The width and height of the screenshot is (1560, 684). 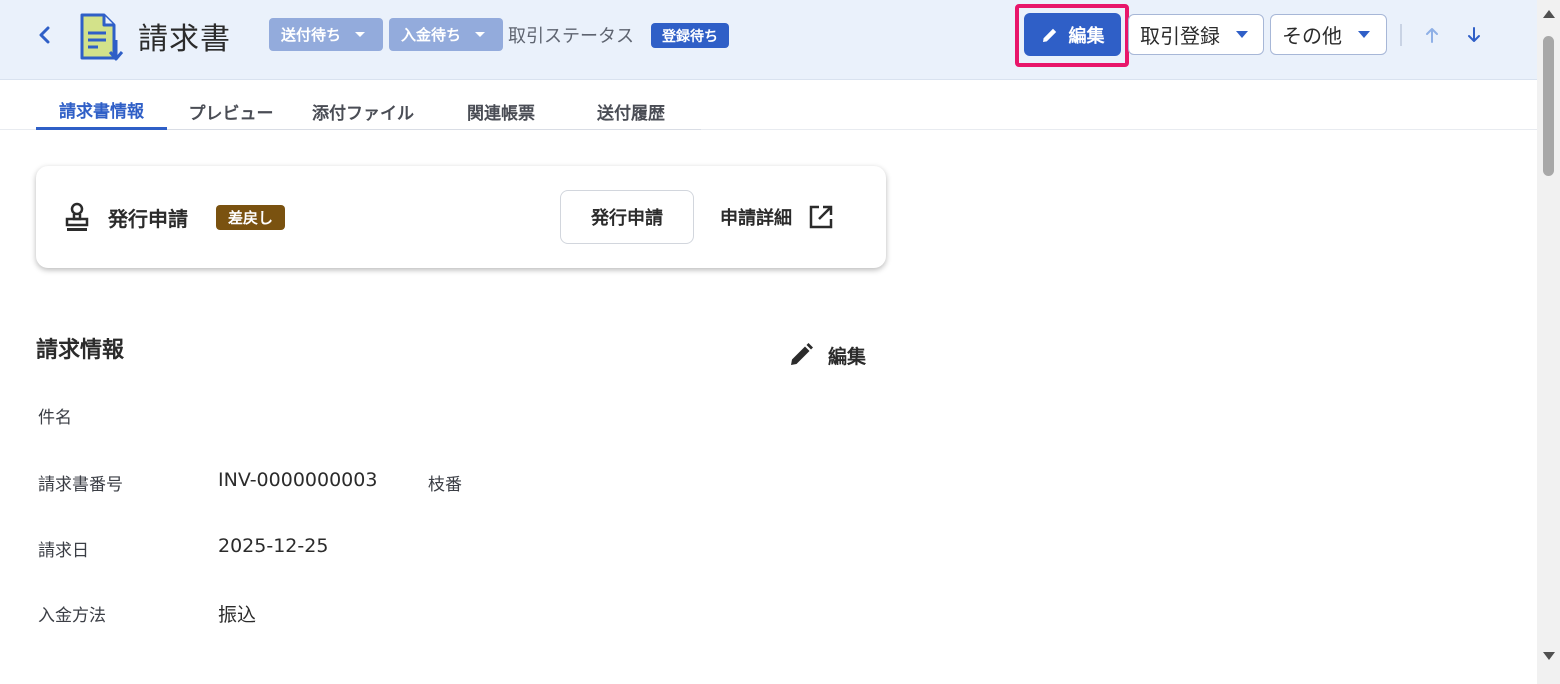 I want to click on request-detail-link: 申請詳細, so click(x=777, y=217).